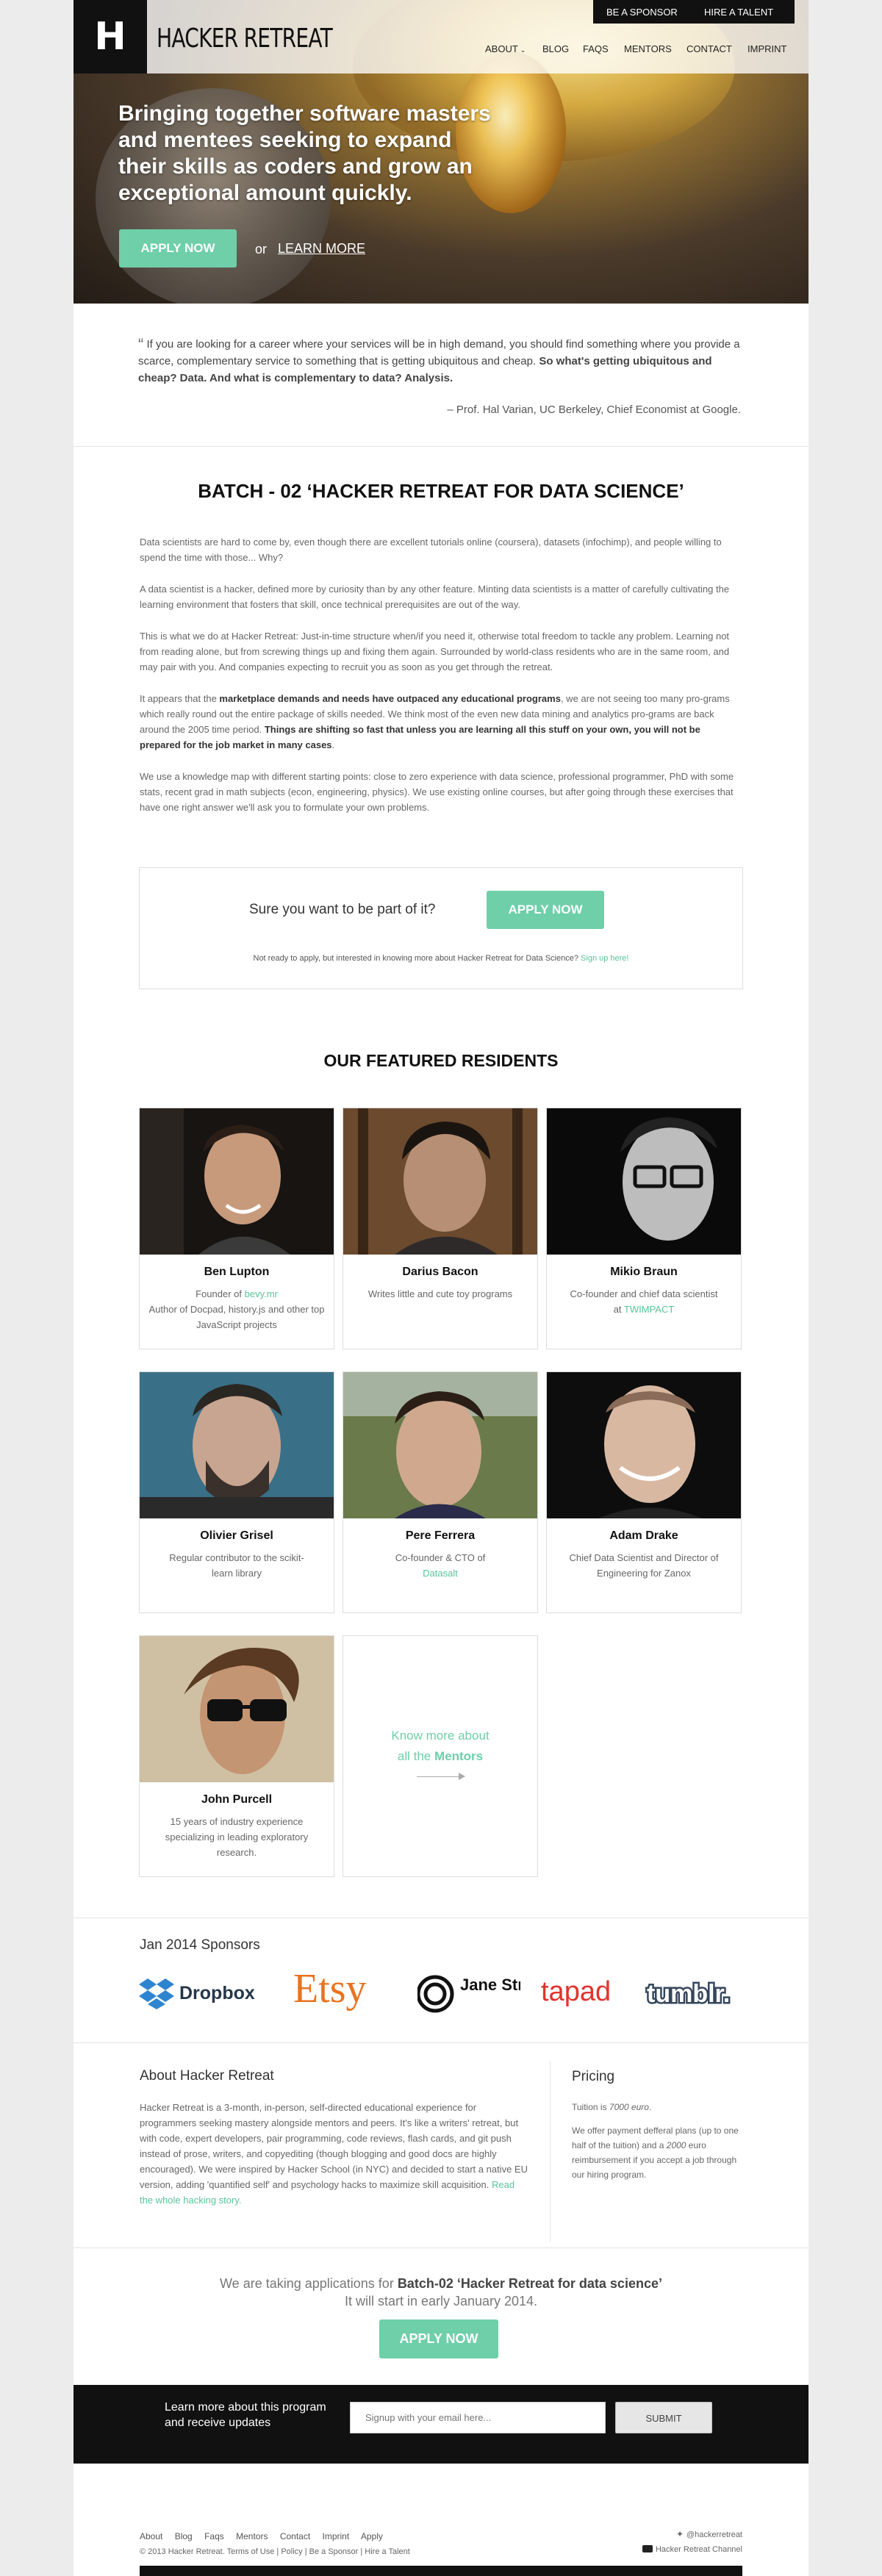 The height and width of the screenshot is (2576, 882). What do you see at coordinates (523, 50) in the screenshot?
I see `chevron-down-icon: ⌄` at bounding box center [523, 50].